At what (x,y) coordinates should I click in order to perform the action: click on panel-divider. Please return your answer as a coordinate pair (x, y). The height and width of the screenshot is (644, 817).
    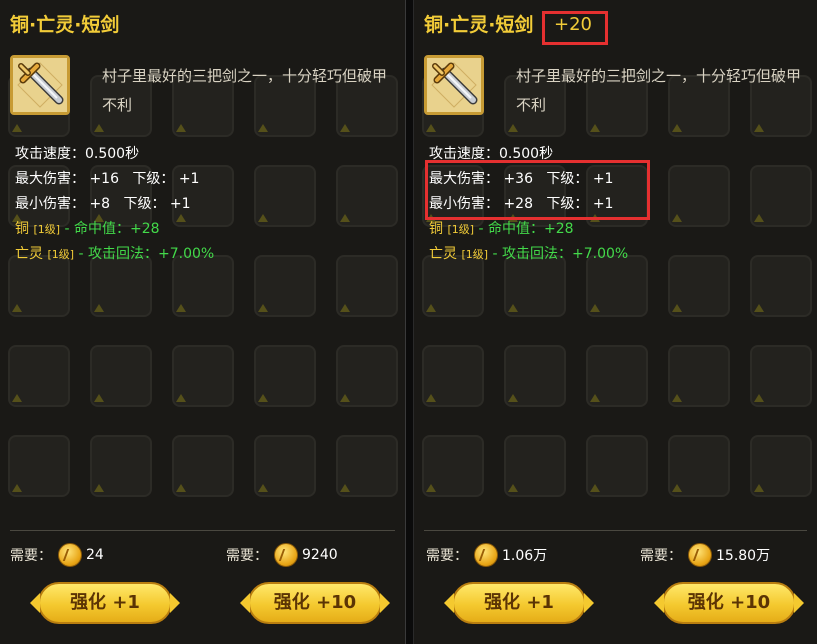
    Looking at the image, I should click on (409, 322).